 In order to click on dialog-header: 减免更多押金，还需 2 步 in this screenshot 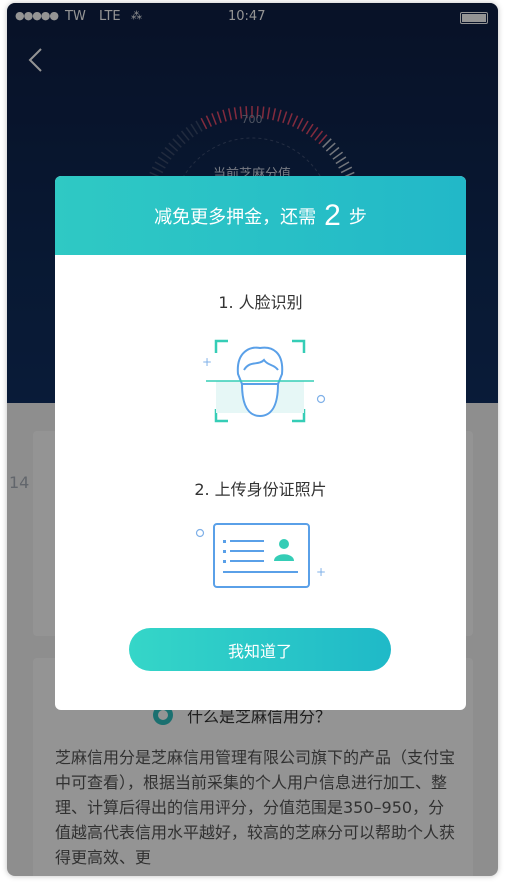, I will do `click(260, 215)`.